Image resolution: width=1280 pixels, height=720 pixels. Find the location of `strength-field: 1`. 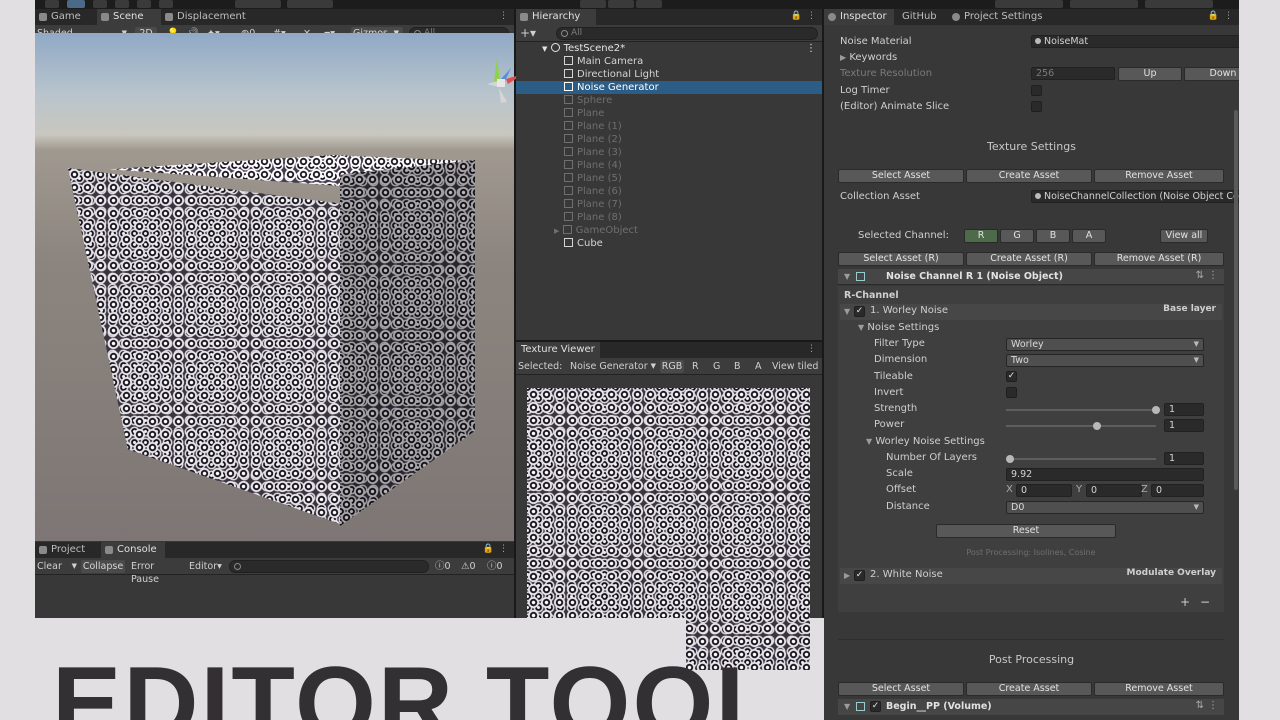

strength-field: 1 is located at coordinates (1184, 409).